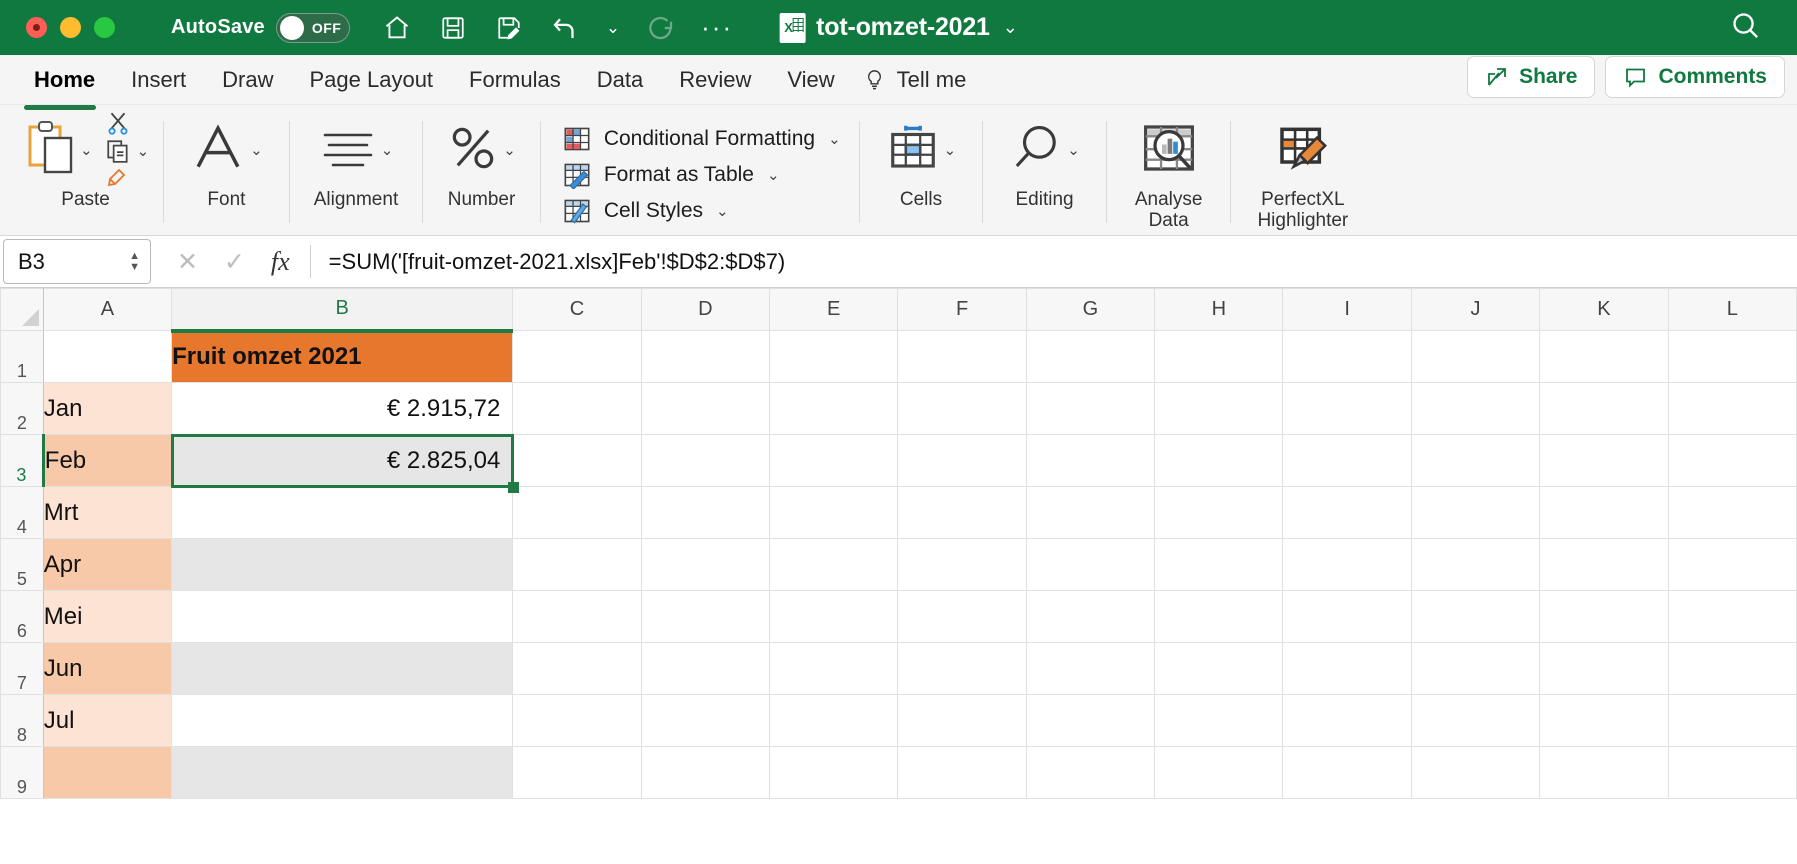 This screenshot has height=864, width=1797. What do you see at coordinates (107, 616) in the screenshot?
I see `cell-a6: Mei` at bounding box center [107, 616].